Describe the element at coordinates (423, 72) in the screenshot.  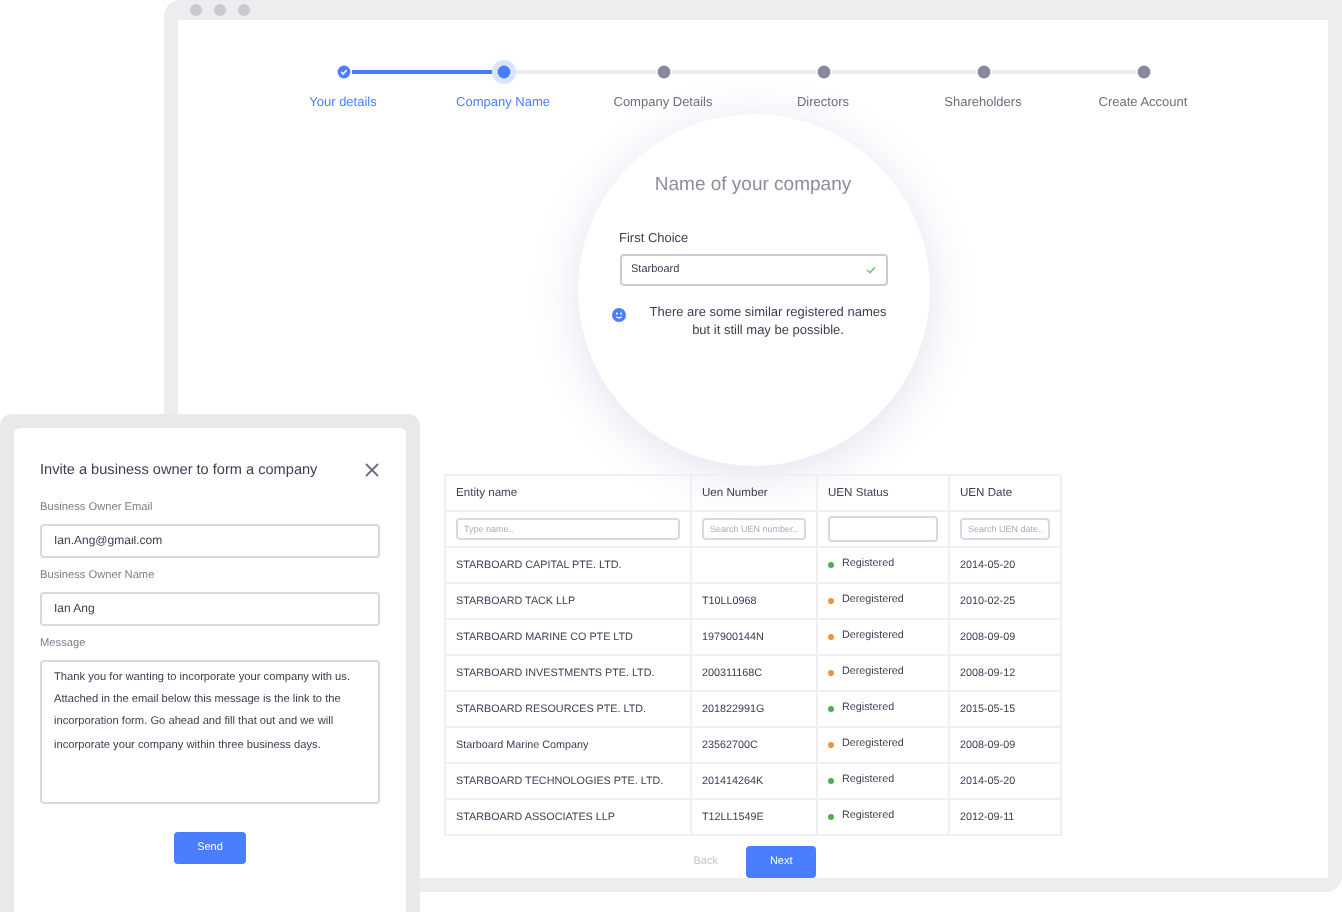
I see `step-connector` at that location.